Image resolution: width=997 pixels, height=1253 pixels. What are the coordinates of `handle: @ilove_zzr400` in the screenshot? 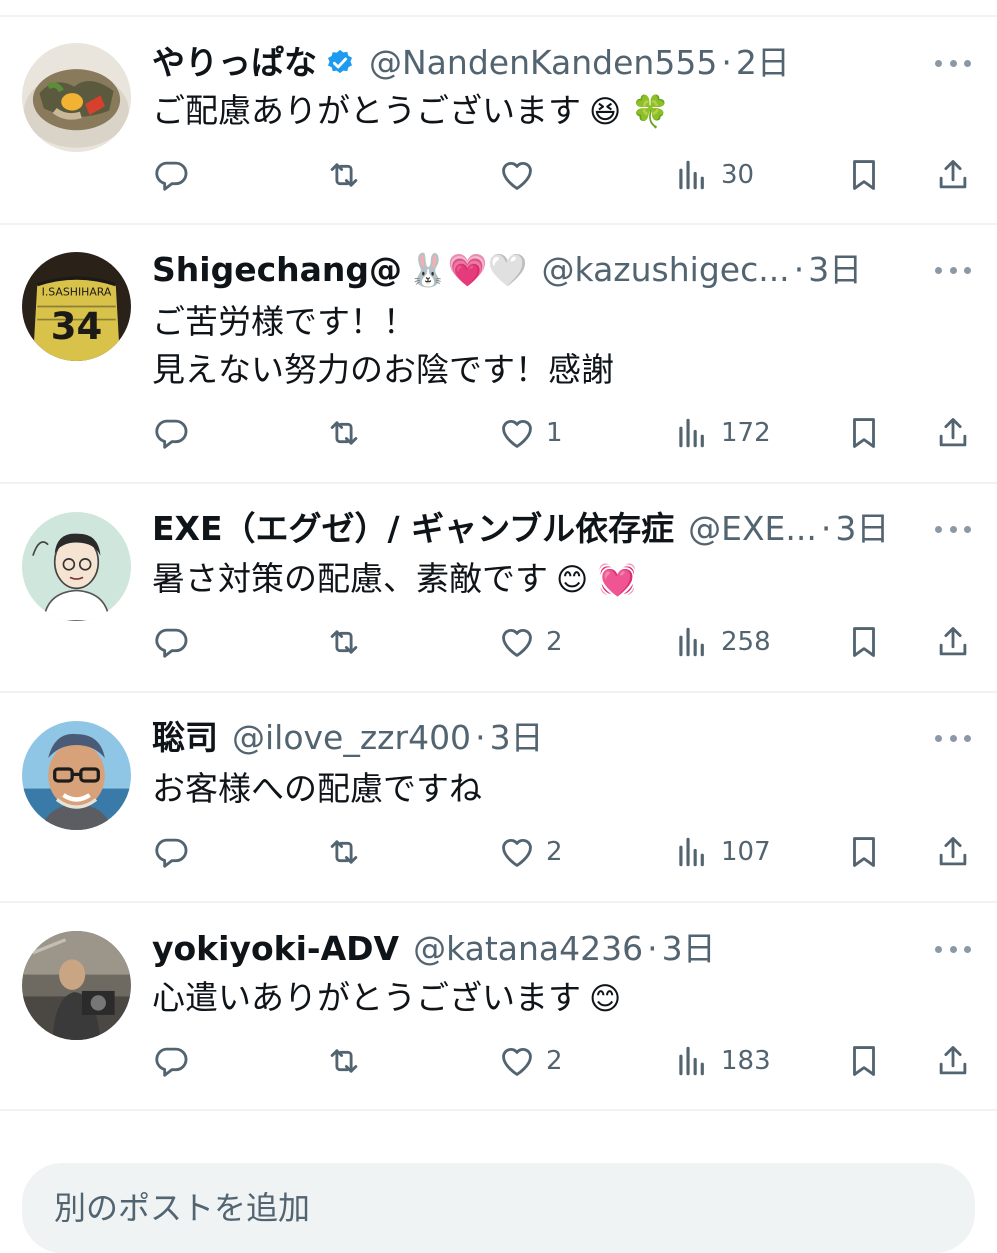 It's located at (351, 738).